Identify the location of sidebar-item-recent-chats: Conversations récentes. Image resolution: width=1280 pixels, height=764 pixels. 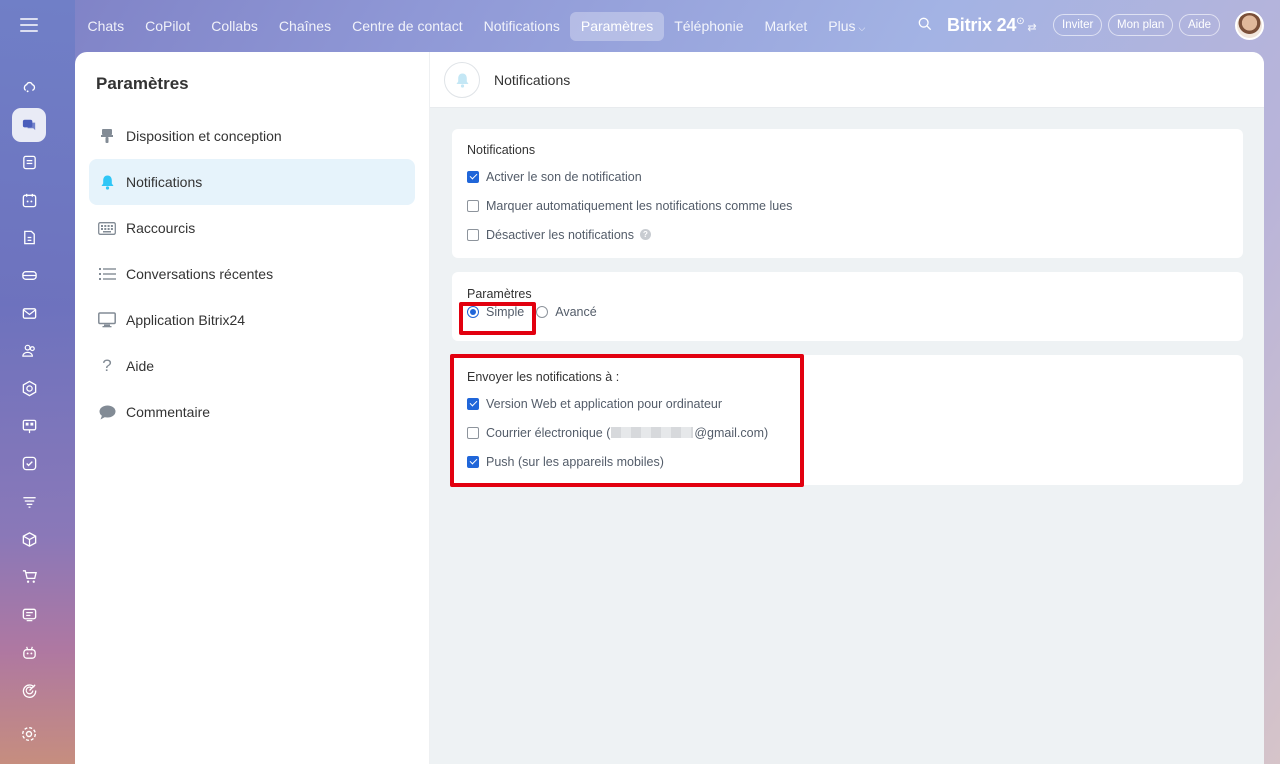
(252, 274).